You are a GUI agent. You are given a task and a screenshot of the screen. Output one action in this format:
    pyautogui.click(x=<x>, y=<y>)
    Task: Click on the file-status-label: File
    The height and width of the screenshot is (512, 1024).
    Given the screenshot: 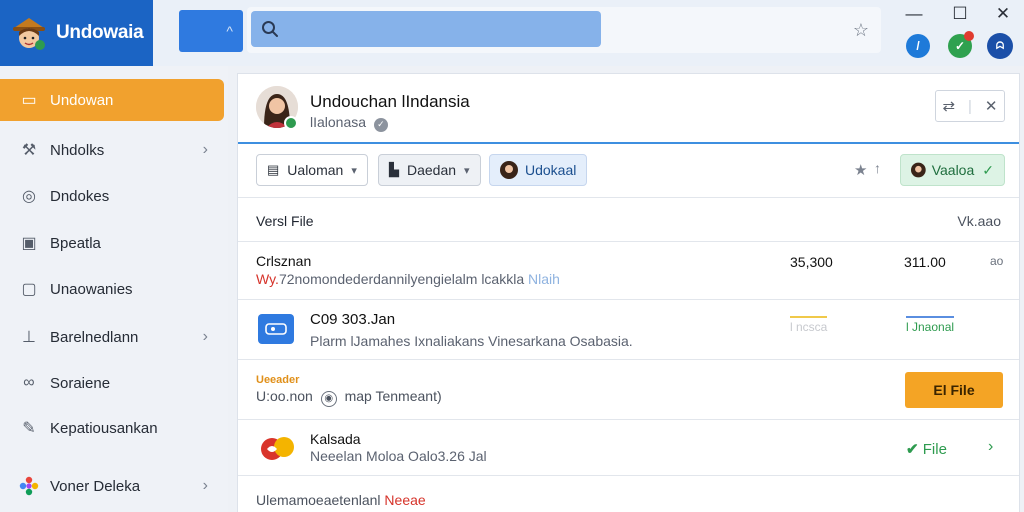 What is the action you would take?
    pyautogui.click(x=934, y=449)
    